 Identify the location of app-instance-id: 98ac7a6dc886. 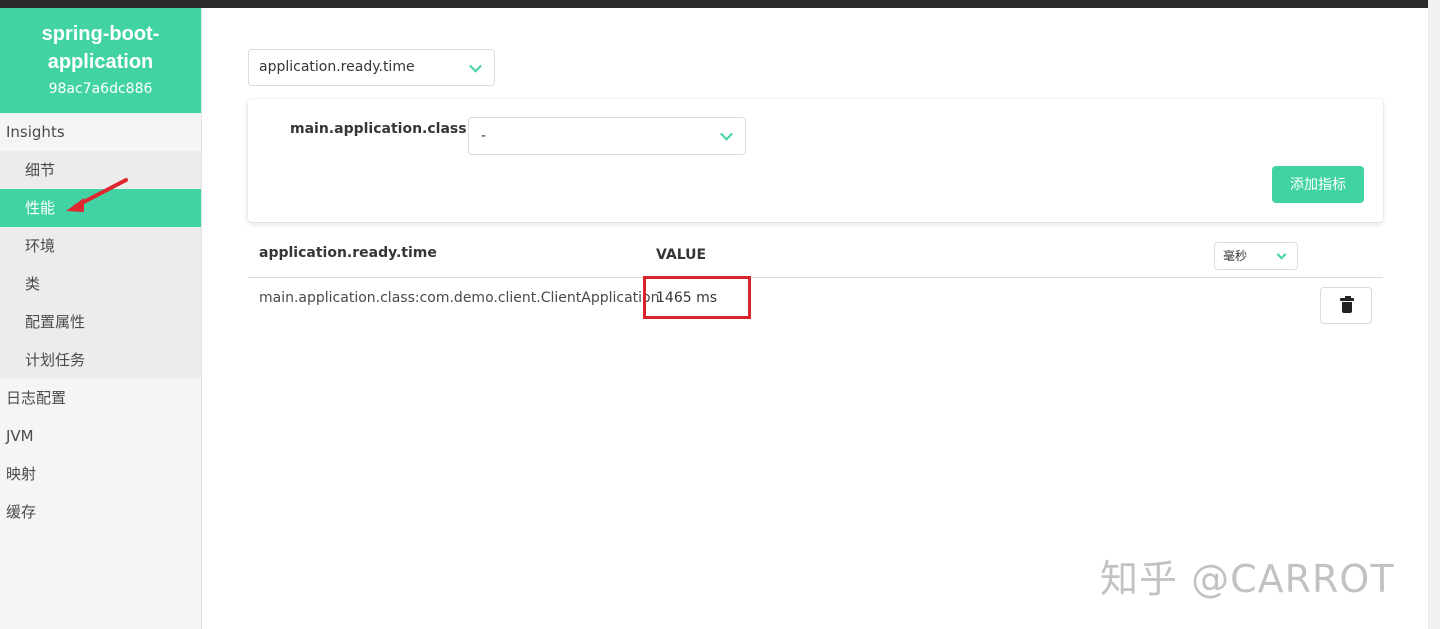
(100, 89).